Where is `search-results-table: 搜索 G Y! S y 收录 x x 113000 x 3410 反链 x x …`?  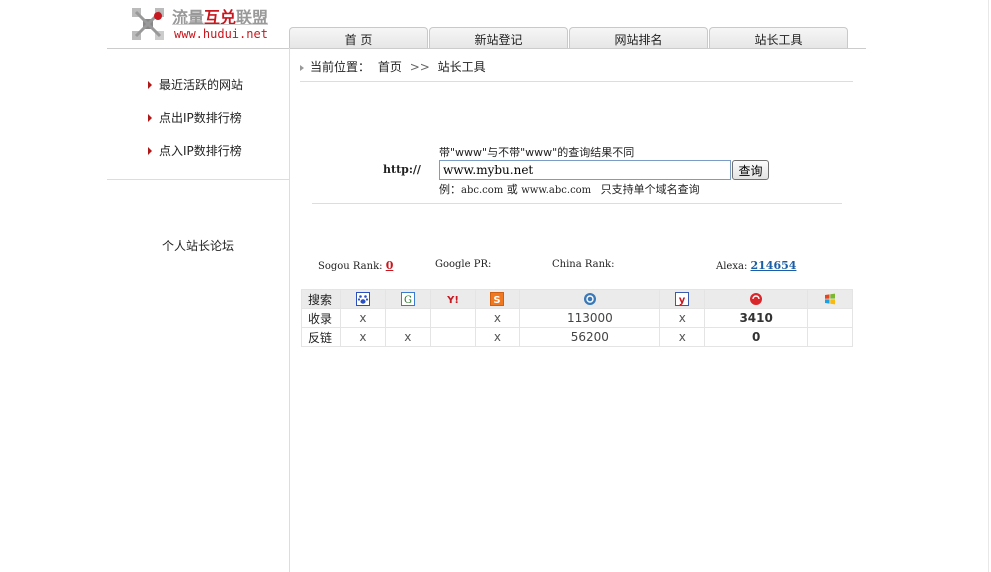
search-results-table: 搜索 G Y! S y 收录 x x 113000 x 3410 反链 x x … is located at coordinates (577, 318).